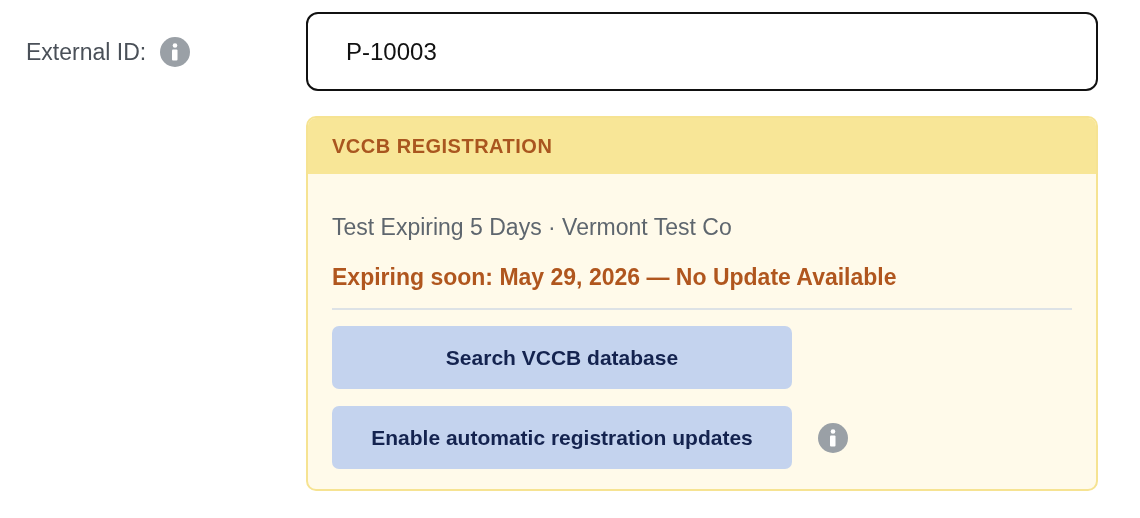 This screenshot has width=1140, height=518. What do you see at coordinates (702, 51) in the screenshot?
I see `external-id-field: P-10003` at bounding box center [702, 51].